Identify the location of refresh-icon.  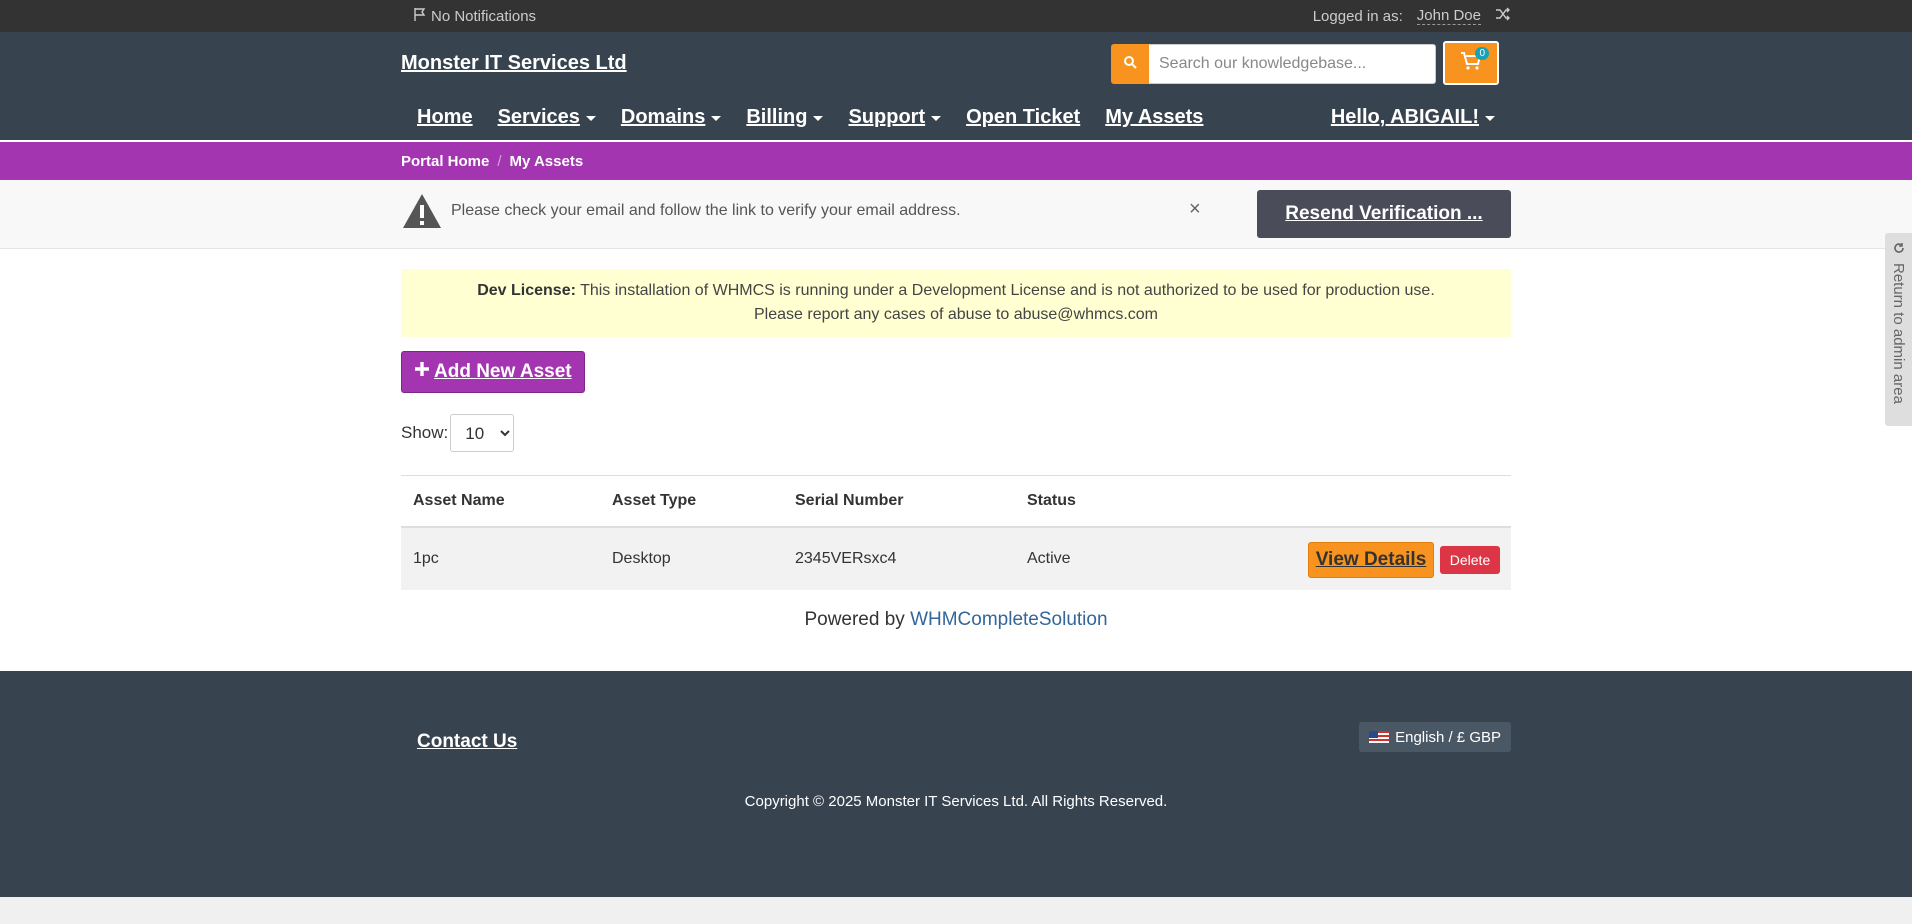
(1899, 250).